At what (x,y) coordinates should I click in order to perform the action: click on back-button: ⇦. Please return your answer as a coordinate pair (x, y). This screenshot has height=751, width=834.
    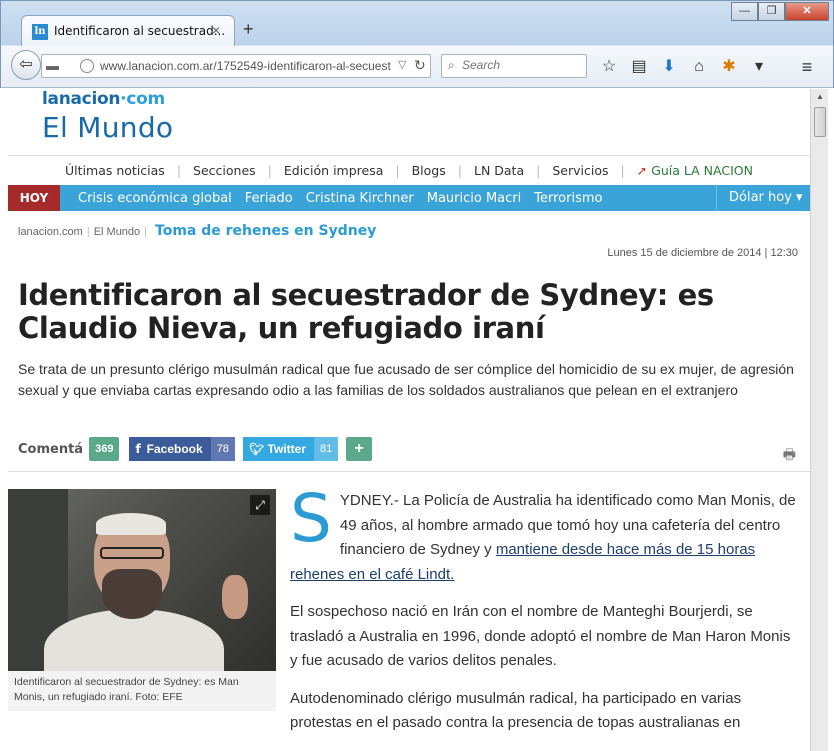
    Looking at the image, I should click on (26, 65).